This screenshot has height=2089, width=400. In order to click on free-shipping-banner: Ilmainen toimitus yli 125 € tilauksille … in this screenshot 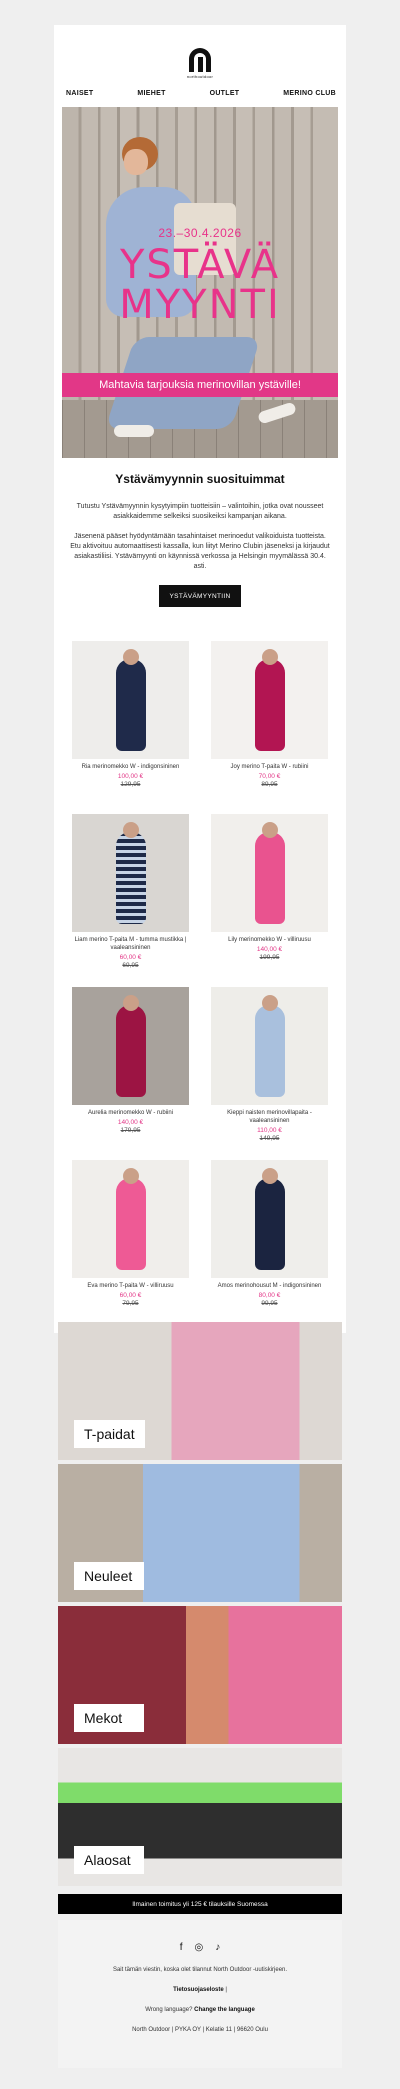, I will do `click(200, 1904)`.